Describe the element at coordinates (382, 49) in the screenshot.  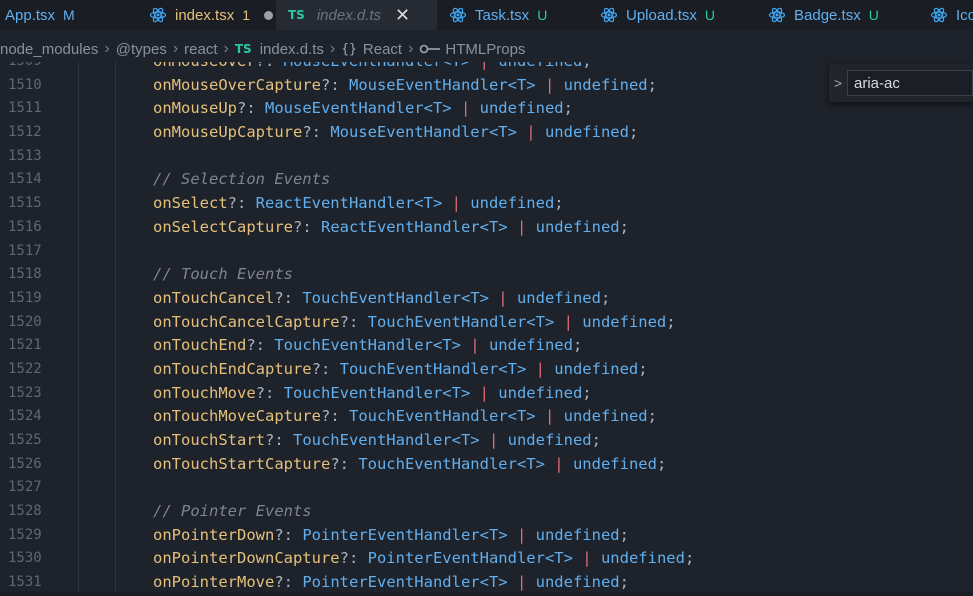
I see `breadcrumb-label: React` at that location.